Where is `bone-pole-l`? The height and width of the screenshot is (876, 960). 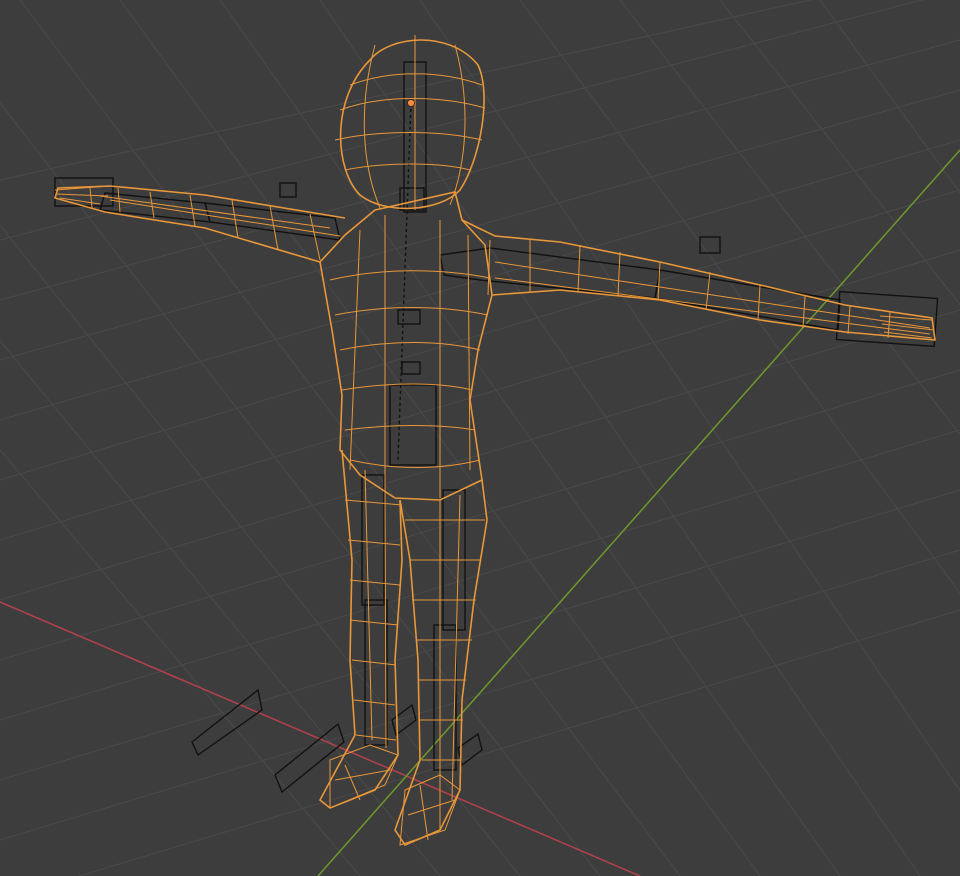 bone-pole-l is located at coordinates (288, 190).